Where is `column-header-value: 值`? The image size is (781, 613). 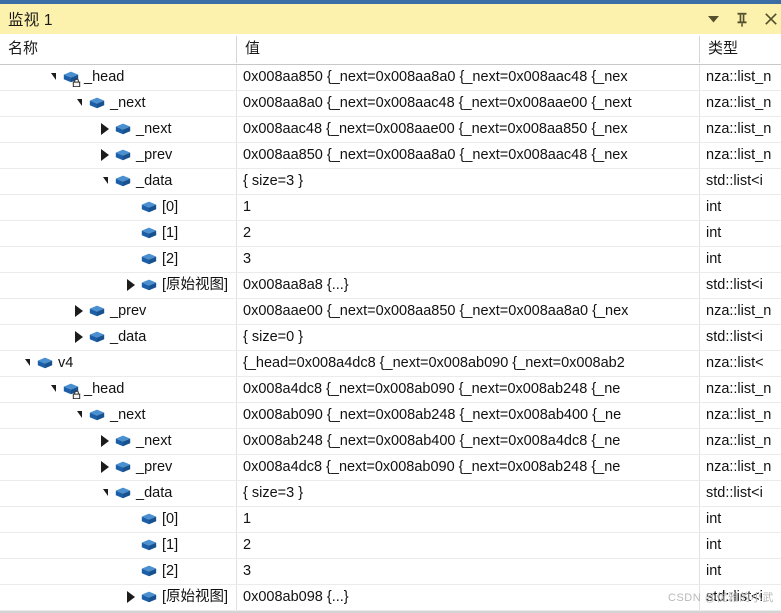
column-header-value: 值 is located at coordinates (468, 49).